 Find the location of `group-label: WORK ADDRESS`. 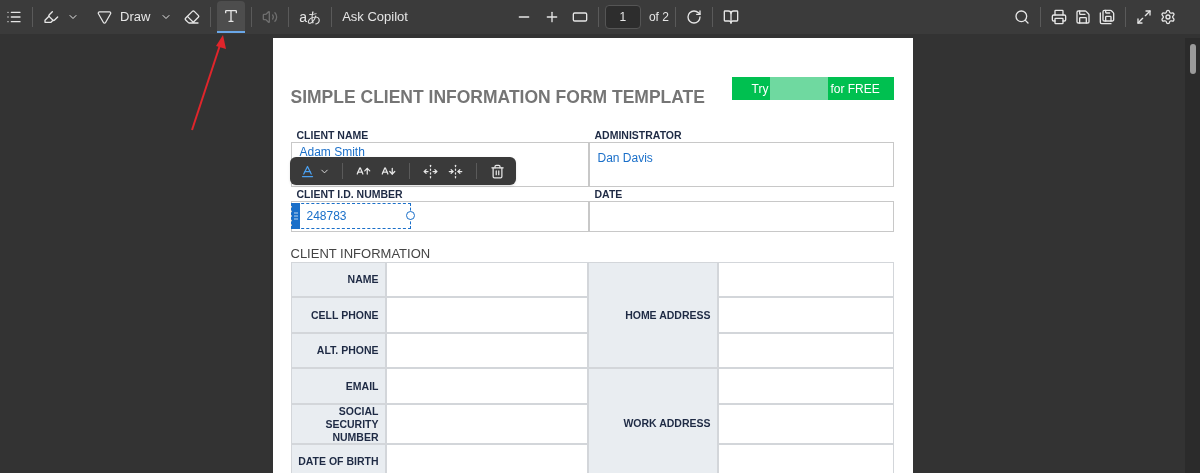

group-label: WORK ADDRESS is located at coordinates (652, 420).